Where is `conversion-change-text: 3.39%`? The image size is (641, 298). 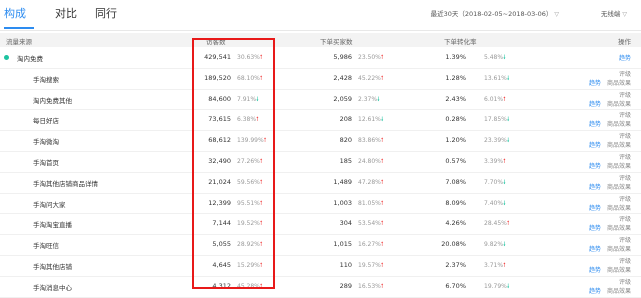
conversion-change-text: 3.39% is located at coordinates (494, 161).